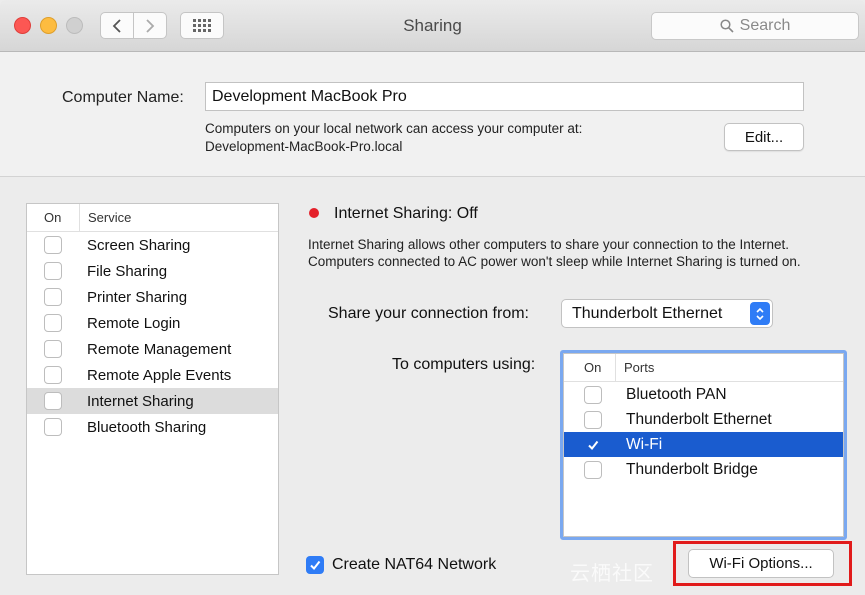 The height and width of the screenshot is (595, 865). I want to click on computer-name-label: Computer Name:, so click(123, 97).